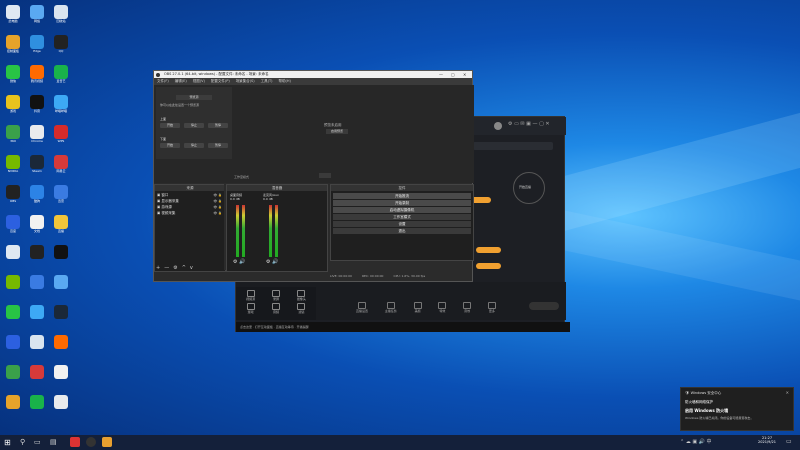 The image size is (800, 450). I want to click on control-button: 启动虚拟摄像机, so click(402, 210).